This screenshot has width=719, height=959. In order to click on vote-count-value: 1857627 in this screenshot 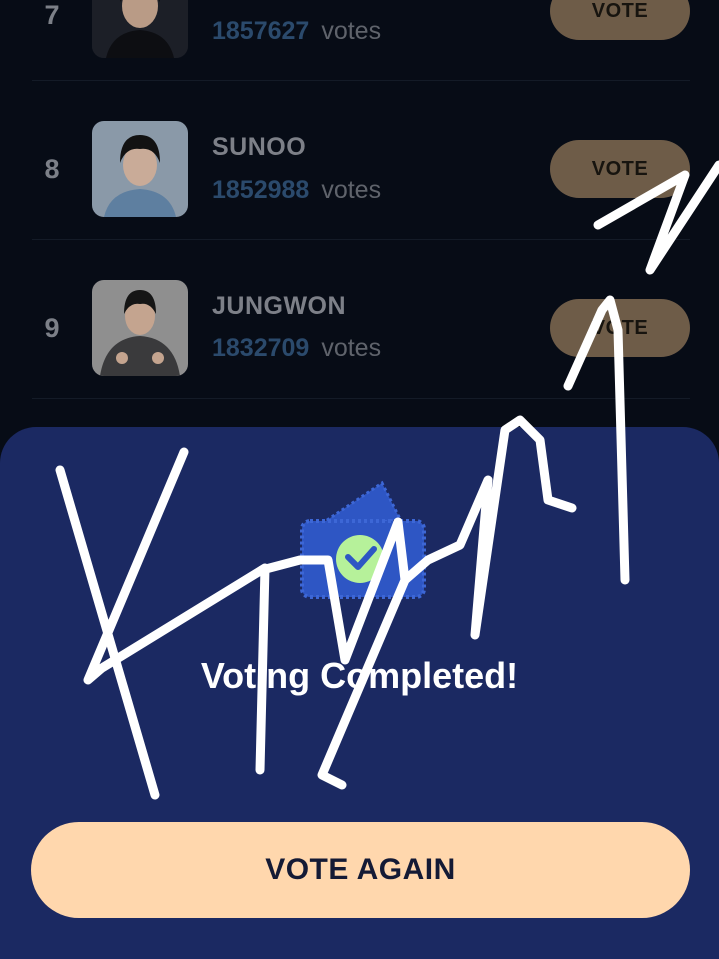, I will do `click(261, 31)`.